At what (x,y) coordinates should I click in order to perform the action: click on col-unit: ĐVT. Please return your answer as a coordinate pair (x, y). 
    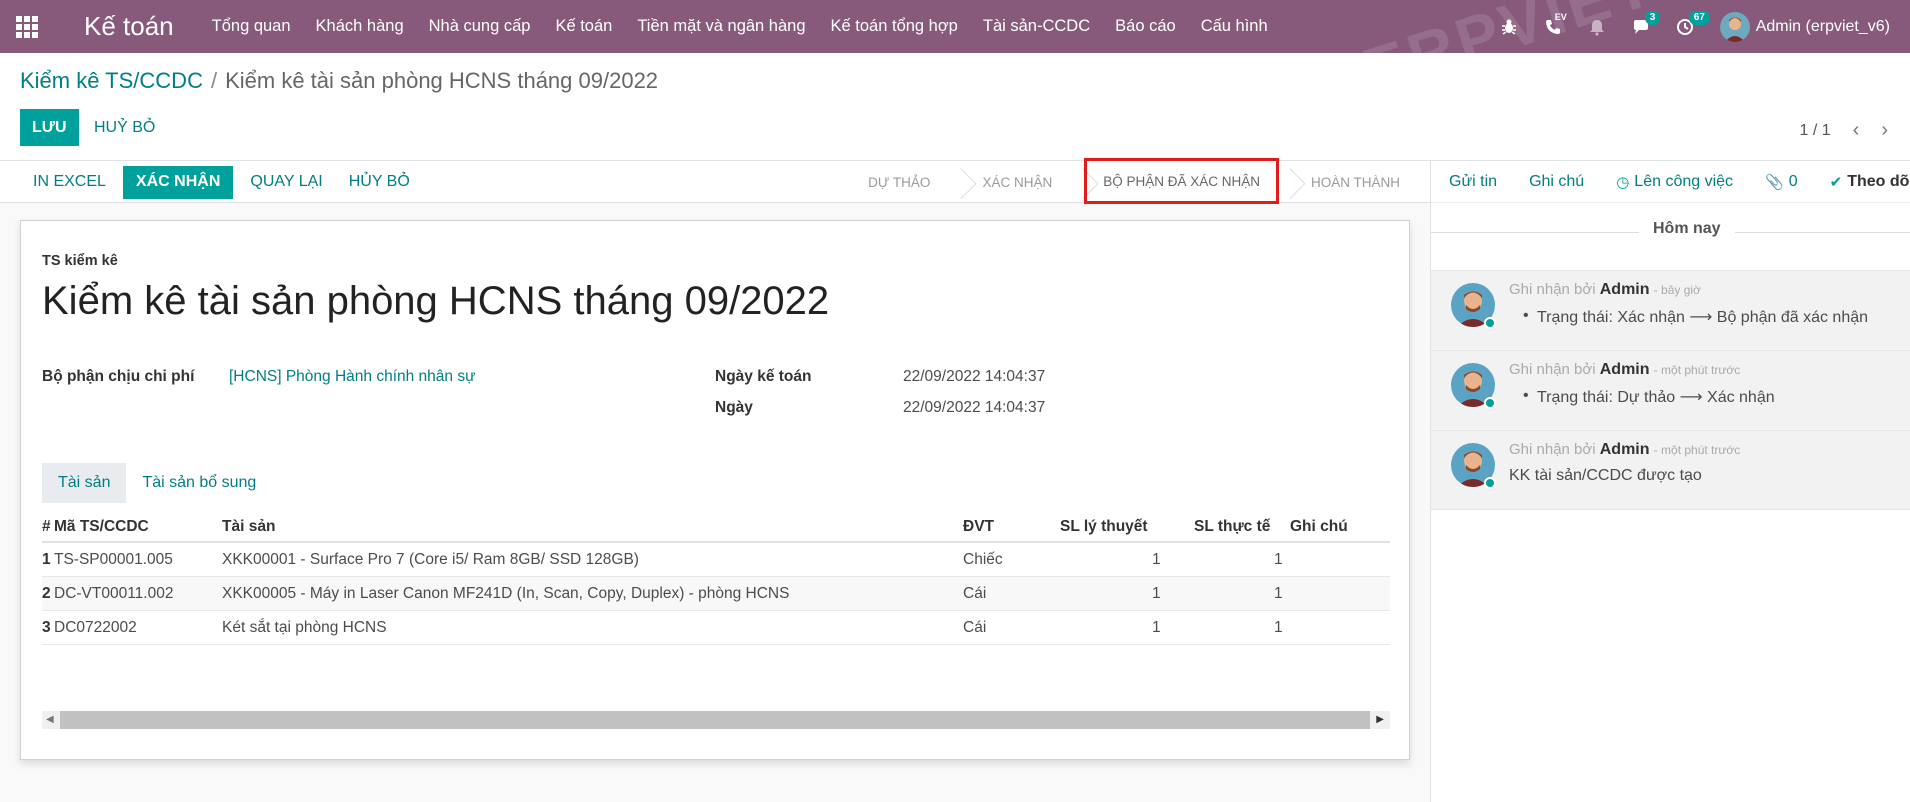
    Looking at the image, I should click on (978, 527).